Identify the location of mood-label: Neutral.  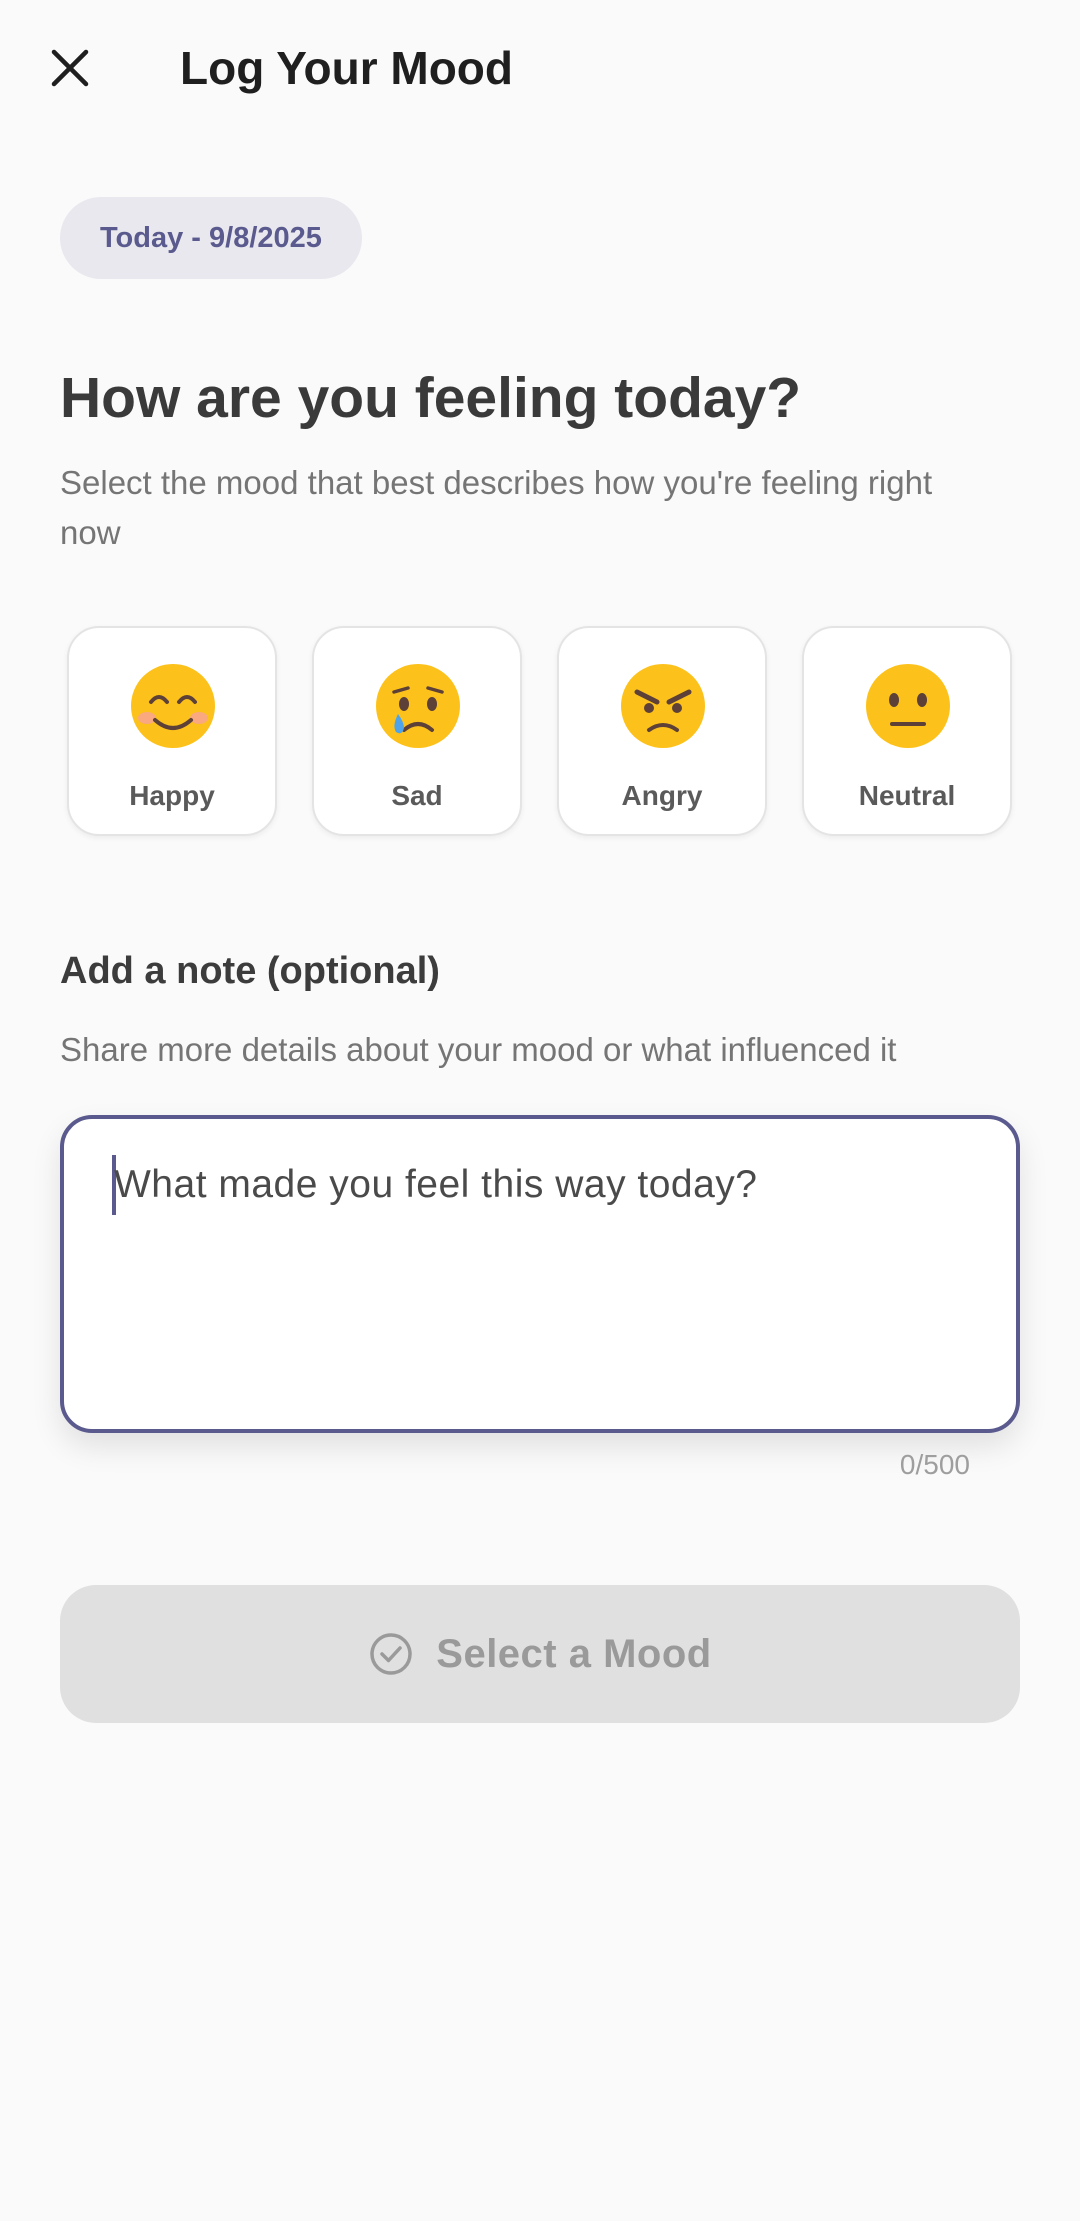
(907, 795).